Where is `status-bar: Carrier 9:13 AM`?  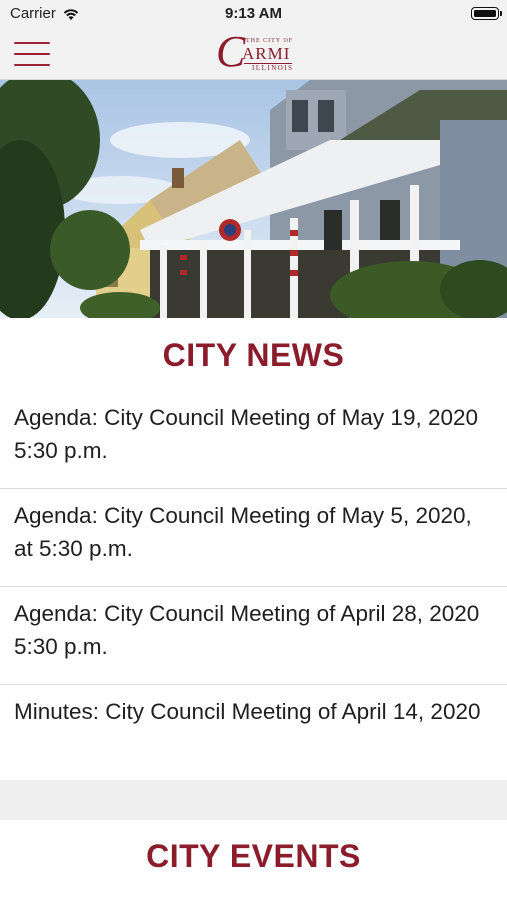
status-bar: Carrier 9:13 AM is located at coordinates (253, 14).